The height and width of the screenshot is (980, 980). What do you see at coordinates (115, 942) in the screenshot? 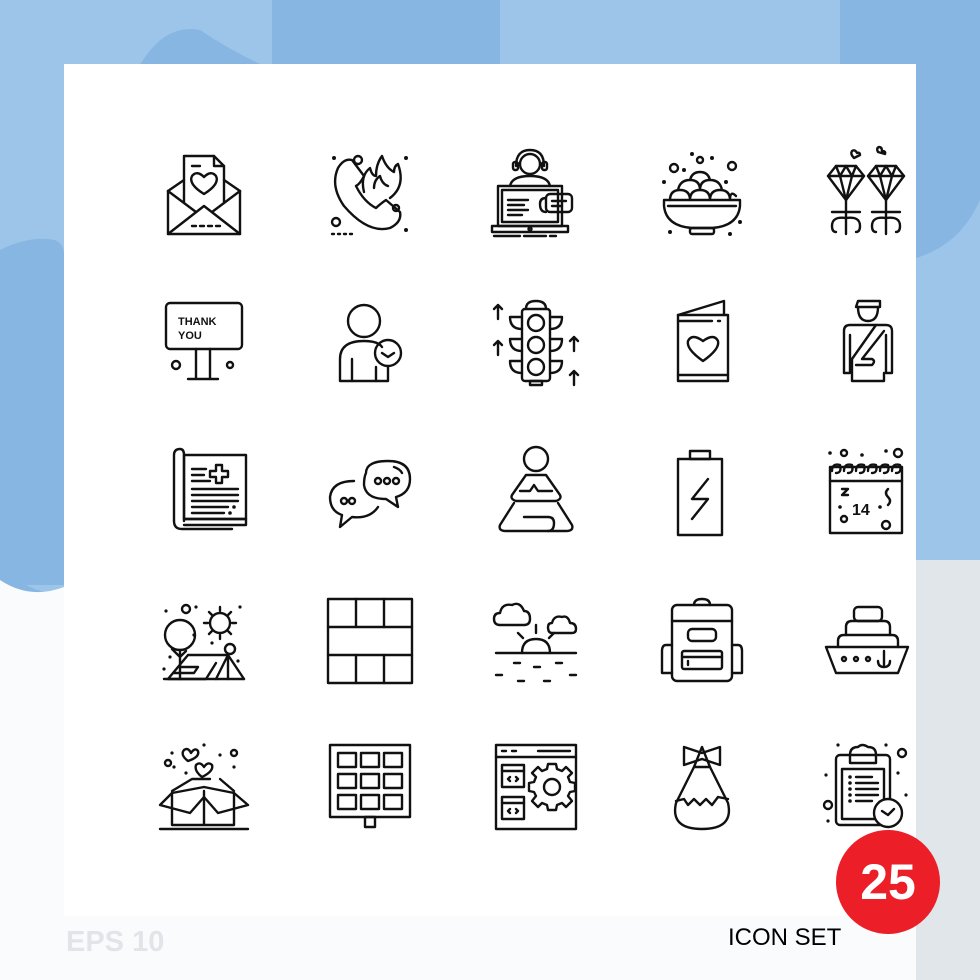
I see `format-label: EPS 10` at bounding box center [115, 942].